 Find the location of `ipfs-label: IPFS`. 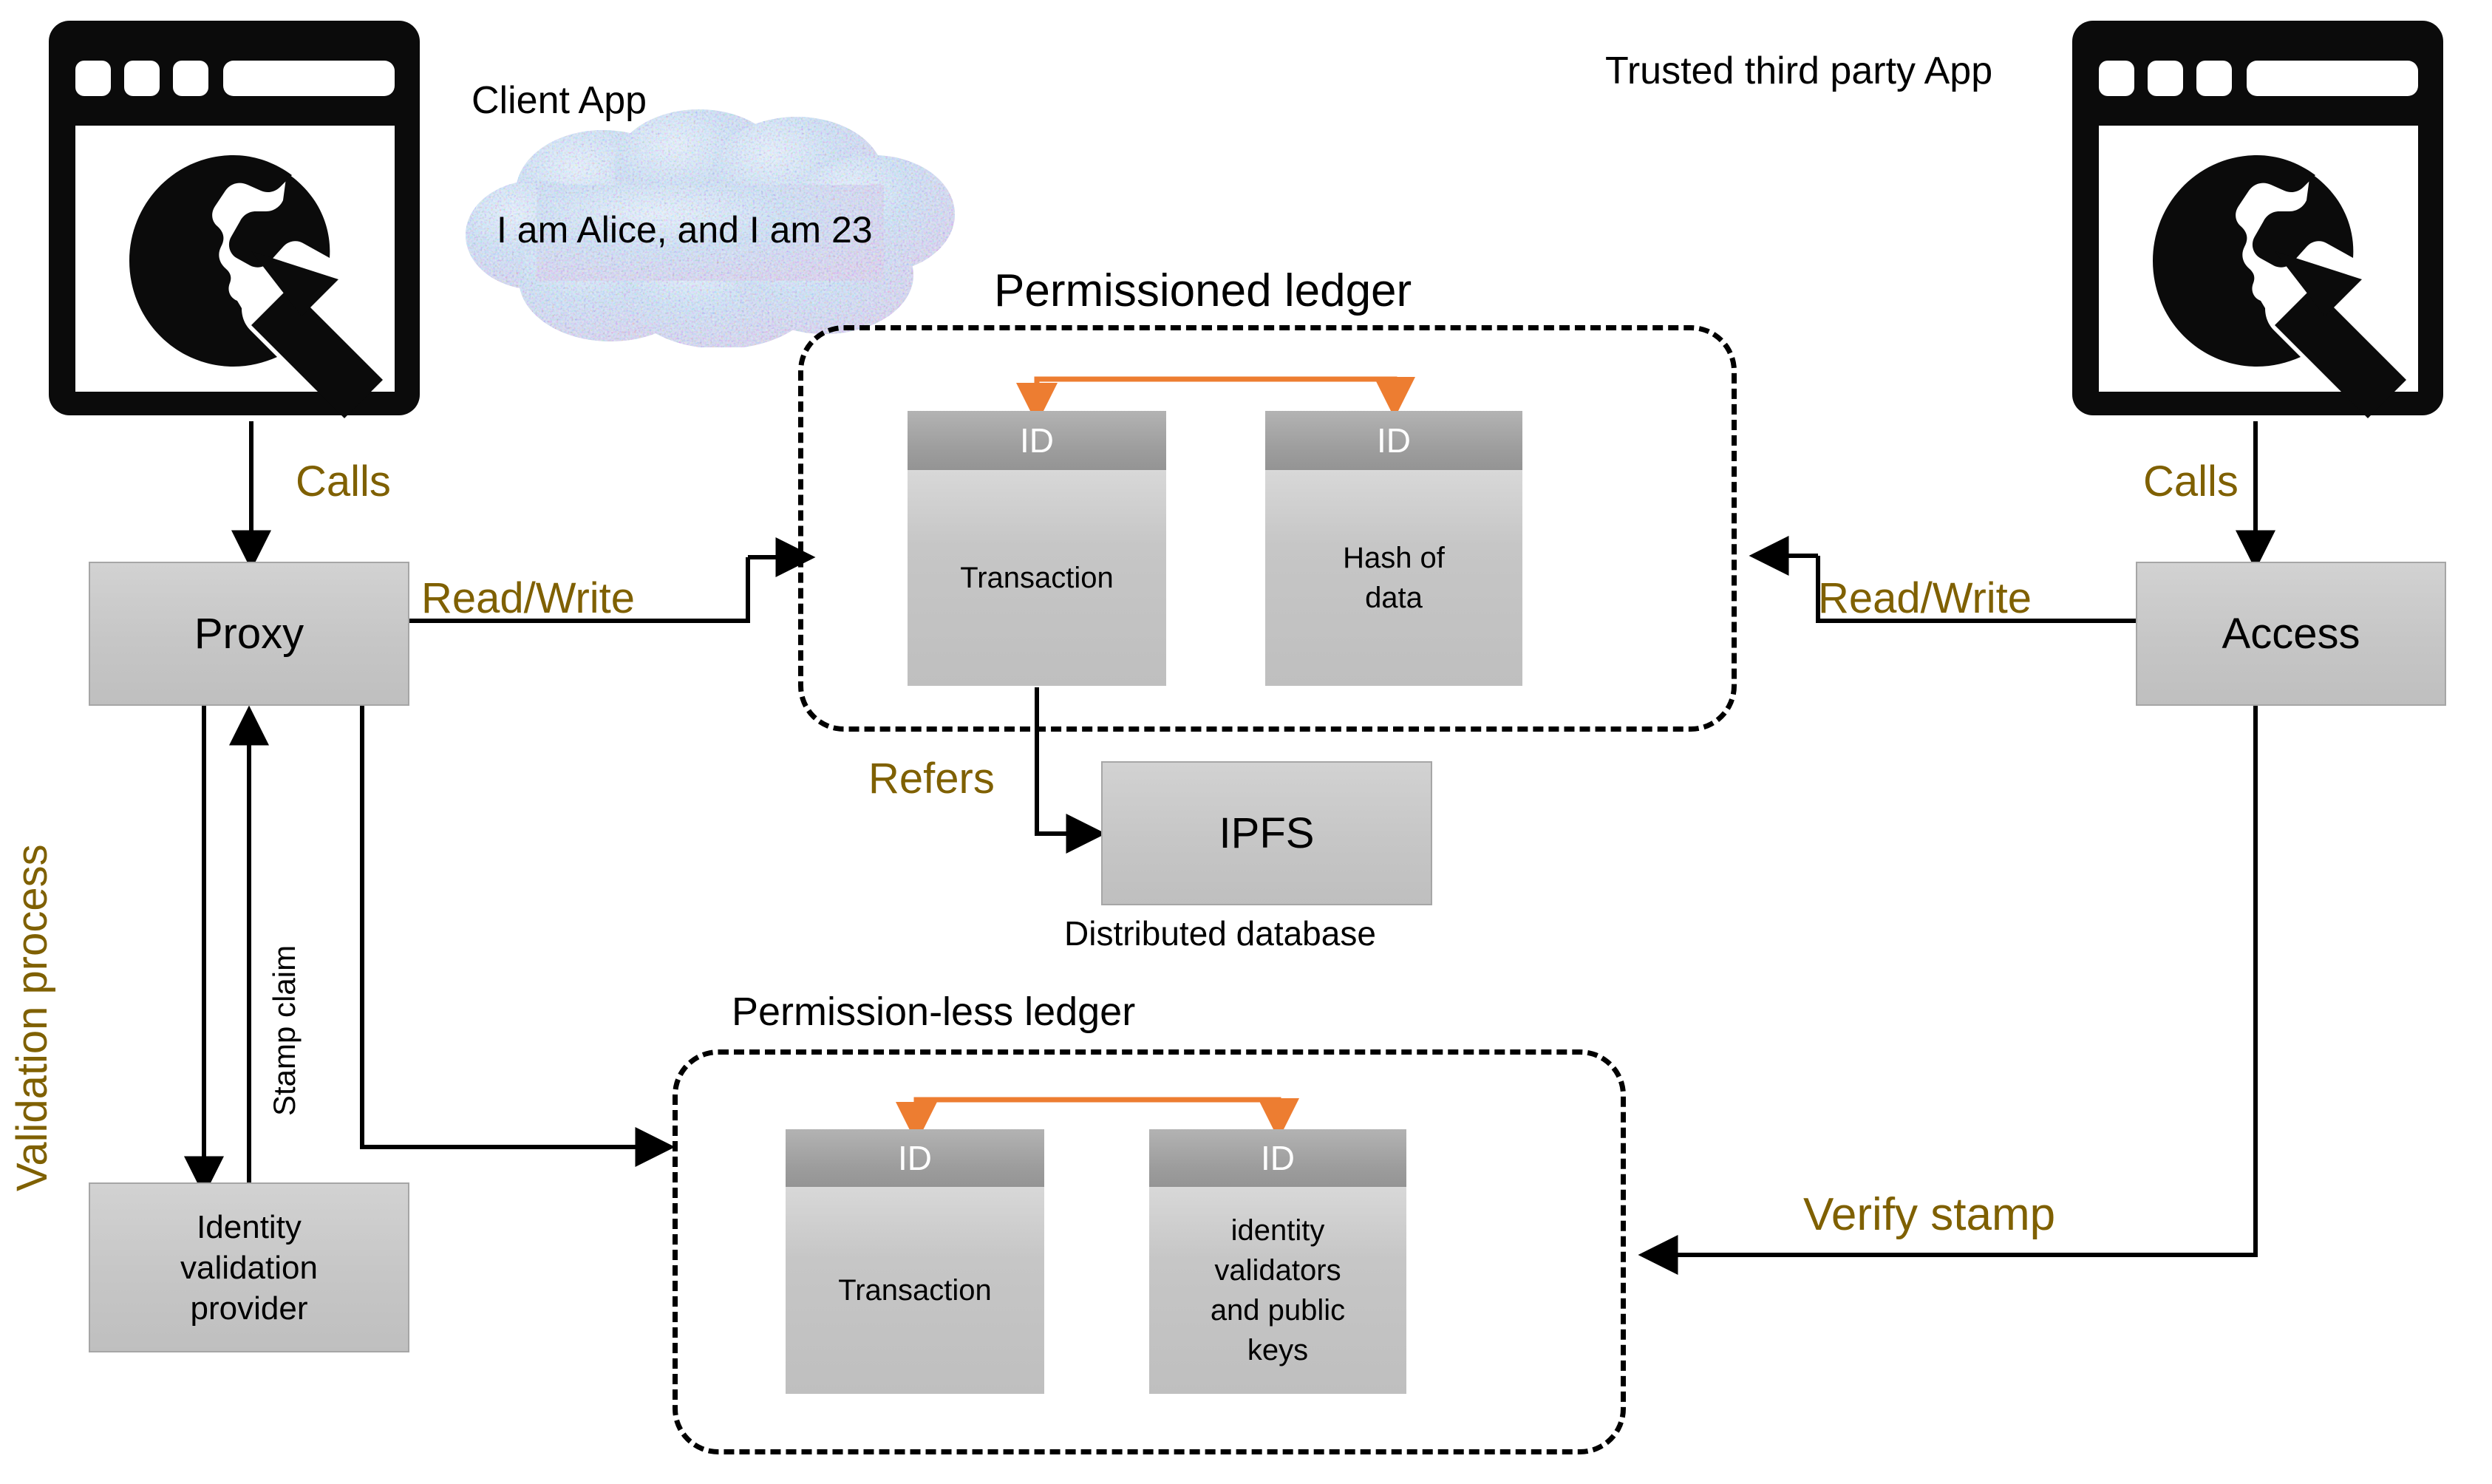

ipfs-label: IPFS is located at coordinates (1267, 833).